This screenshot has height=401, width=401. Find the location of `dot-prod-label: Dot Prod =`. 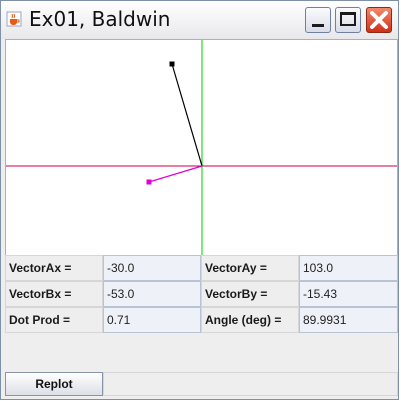

dot-prod-label: Dot Prod = is located at coordinates (54, 320).